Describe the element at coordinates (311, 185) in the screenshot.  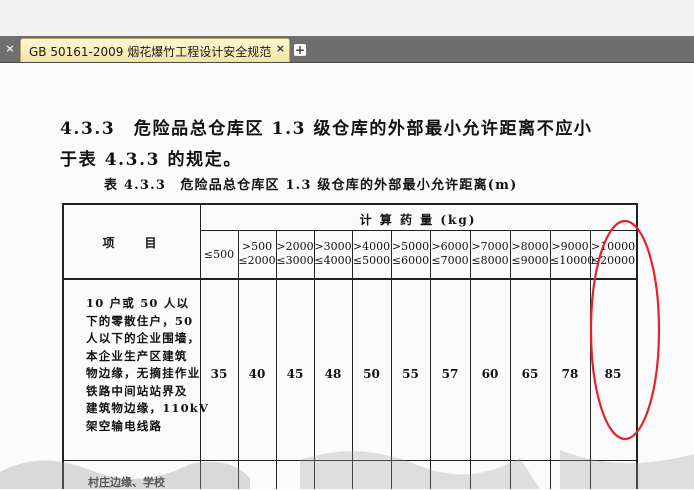
I see `table-caption: 表 4.3.3 危险品总仓库区 1.3 级仓库的外部最小允许距离(m)` at that location.